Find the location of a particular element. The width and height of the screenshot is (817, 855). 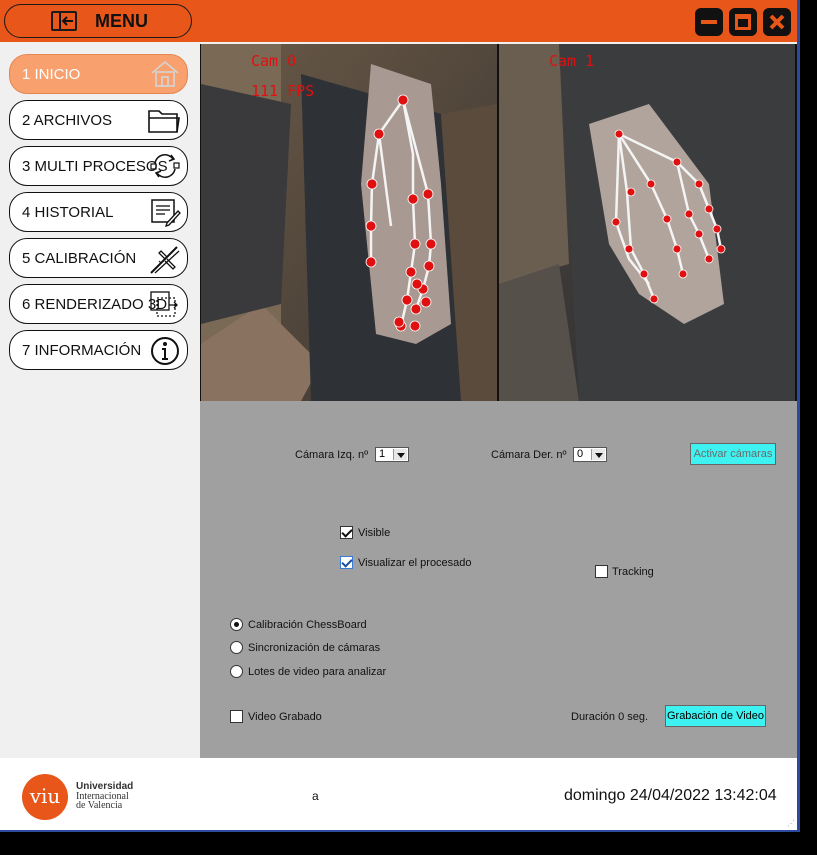

left-camera-value: 1 is located at coordinates (382, 454).